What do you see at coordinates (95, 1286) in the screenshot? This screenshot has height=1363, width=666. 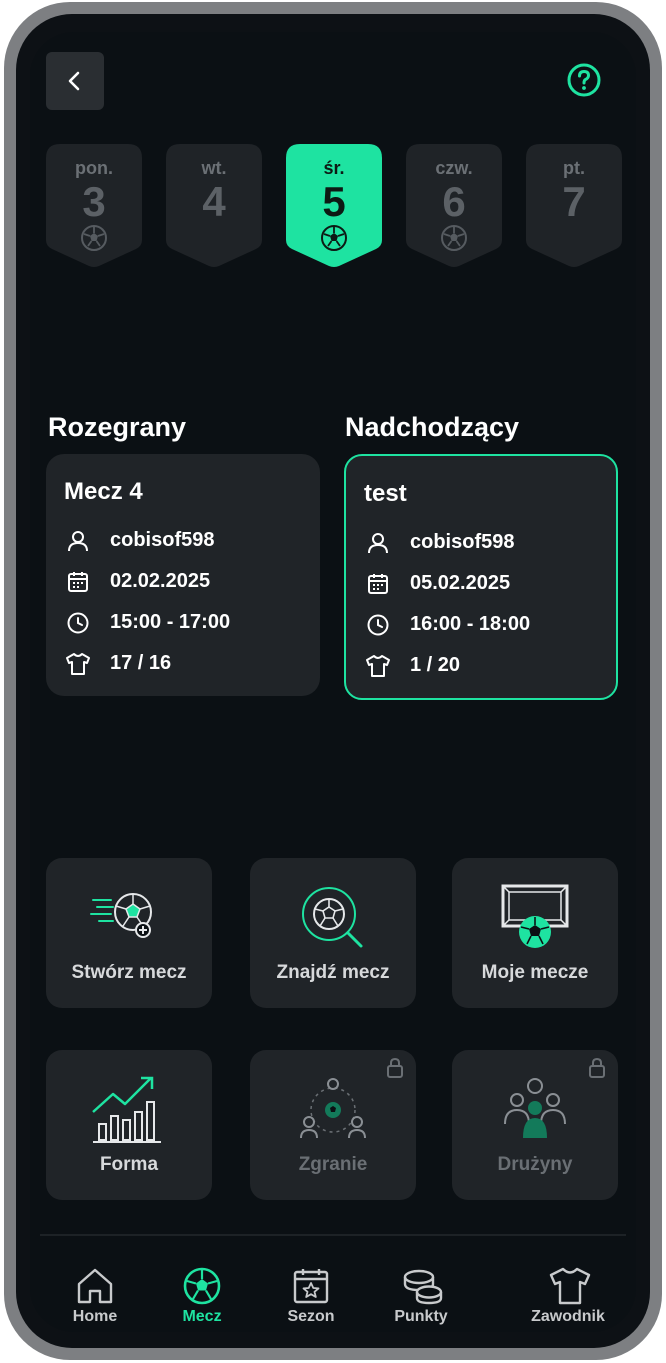 I see `home-icon` at bounding box center [95, 1286].